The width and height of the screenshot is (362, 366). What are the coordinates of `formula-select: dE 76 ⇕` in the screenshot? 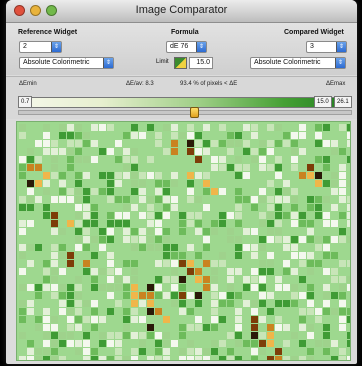 It's located at (186, 47).